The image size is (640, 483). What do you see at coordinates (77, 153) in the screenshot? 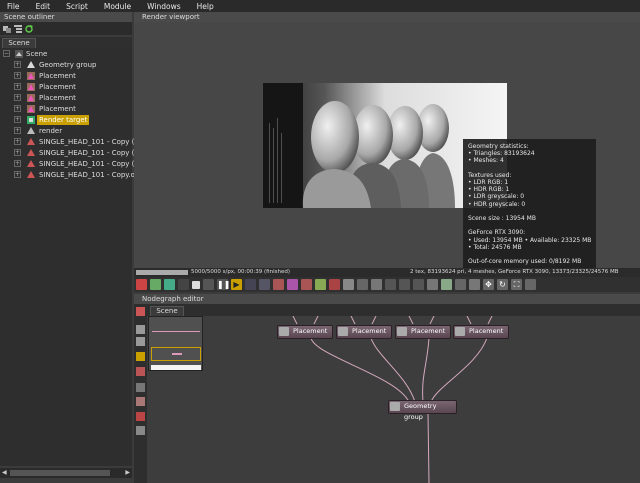
I see `tree-item: + SINGLE_HEAD_101 - Copy (3).obj` at bounding box center [77, 153].